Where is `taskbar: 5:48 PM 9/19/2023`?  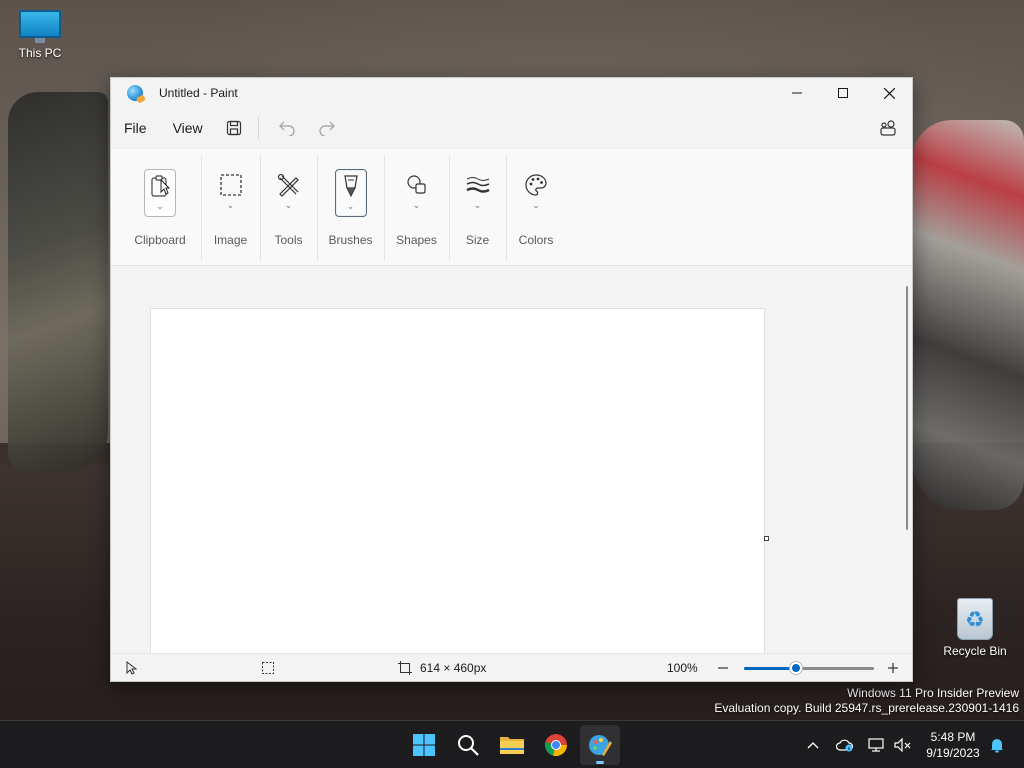
taskbar: 5:48 PM 9/19/2023 is located at coordinates (512, 744).